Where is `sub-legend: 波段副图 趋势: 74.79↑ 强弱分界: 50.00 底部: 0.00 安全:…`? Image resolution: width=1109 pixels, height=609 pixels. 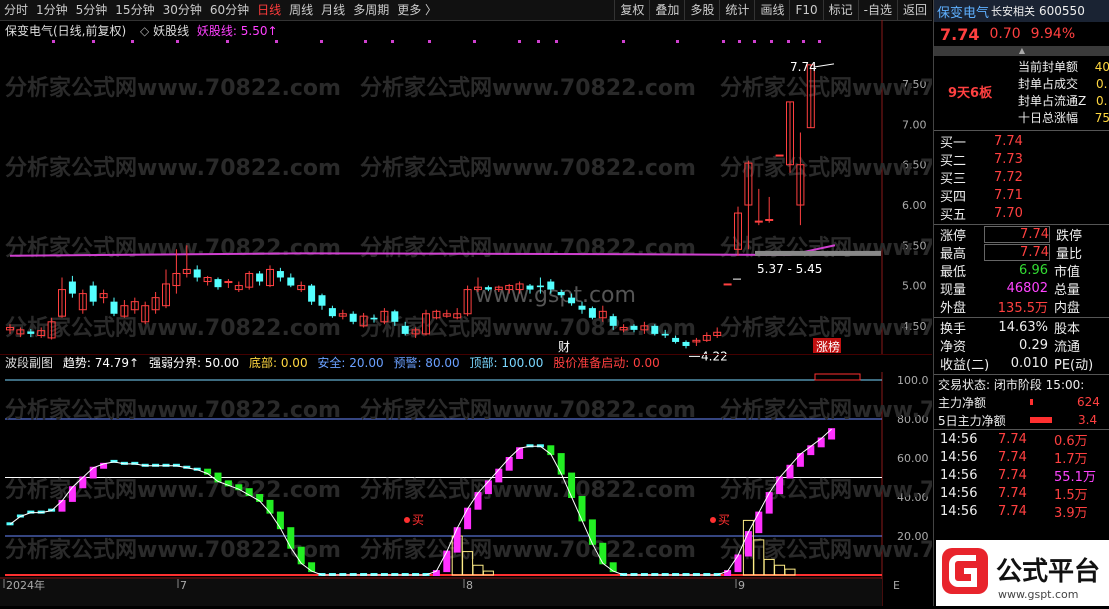
sub-legend: 波段副图 趋势: 74.79↑ 强弱分界: 50.00 底部: 0.00 安全:… is located at coordinates (466, 363).